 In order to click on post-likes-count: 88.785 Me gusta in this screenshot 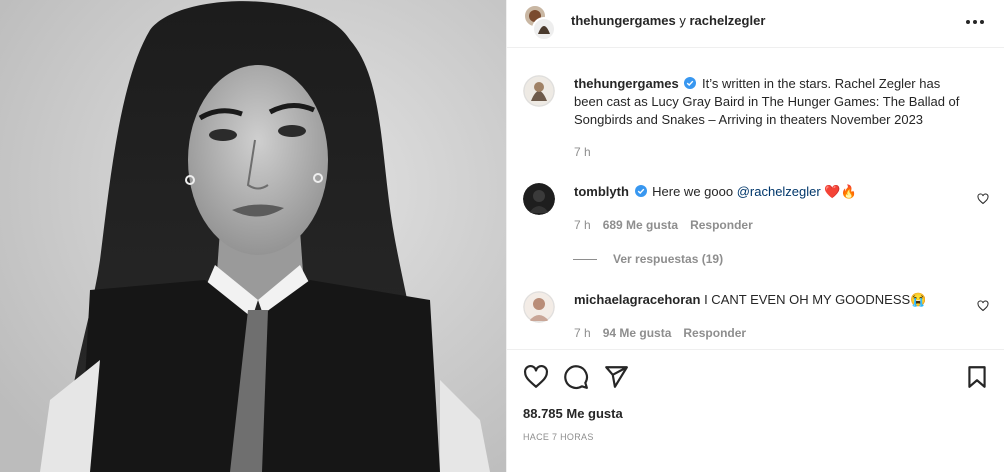, I will do `click(573, 413)`.